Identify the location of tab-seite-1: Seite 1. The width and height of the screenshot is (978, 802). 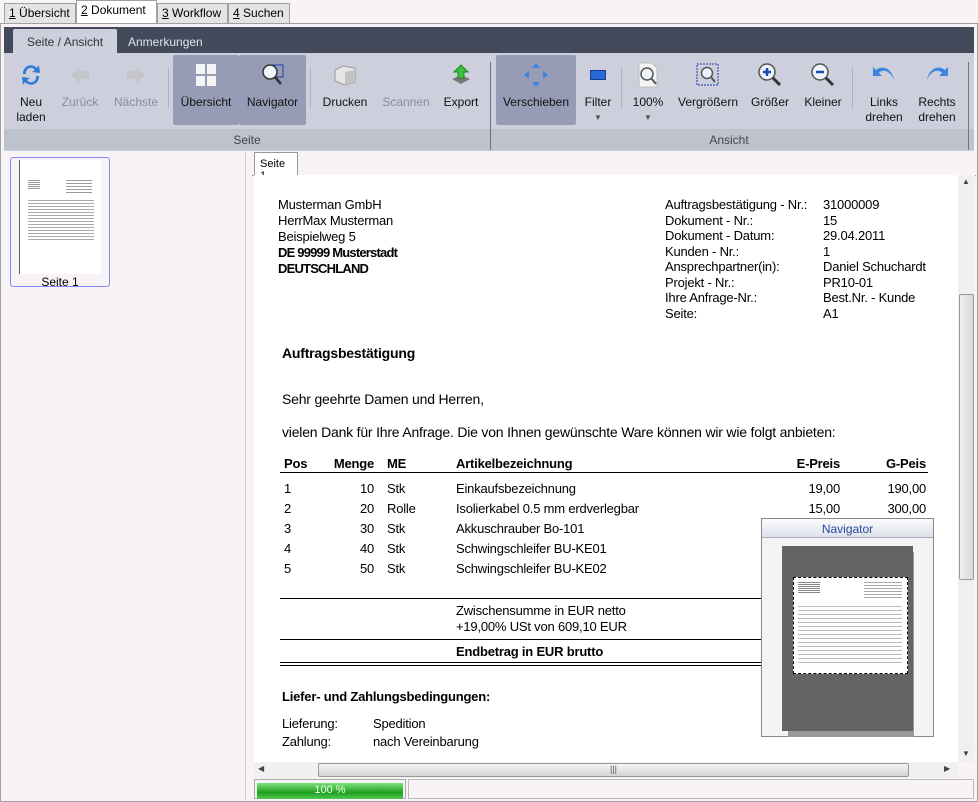
(276, 167).